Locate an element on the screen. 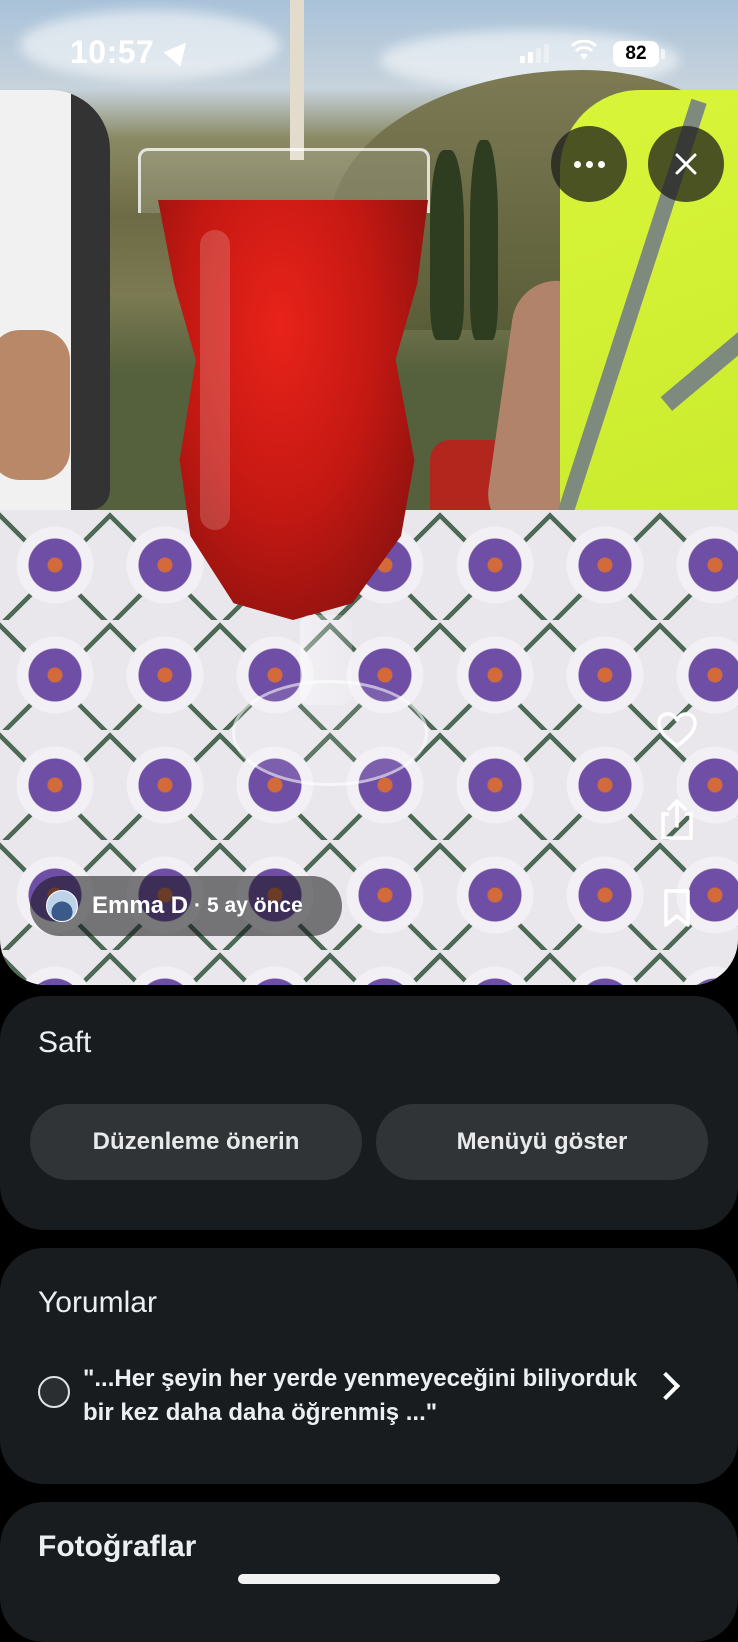 This screenshot has height=1642, width=738. more-options-button is located at coordinates (589, 164).